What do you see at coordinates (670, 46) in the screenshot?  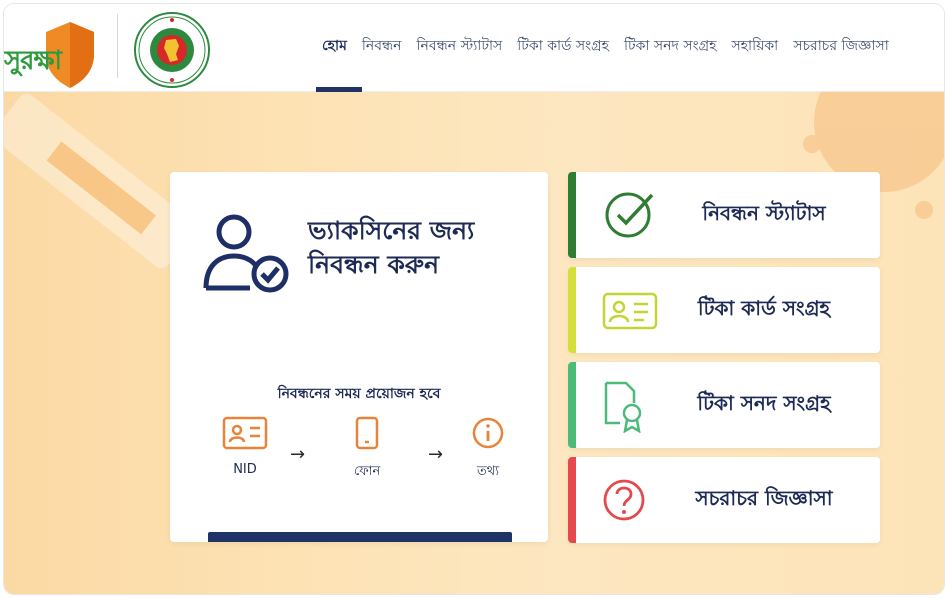 I see `nav-item-vaccine-certificate: টিকা সনদ সংগ্রহ` at bounding box center [670, 46].